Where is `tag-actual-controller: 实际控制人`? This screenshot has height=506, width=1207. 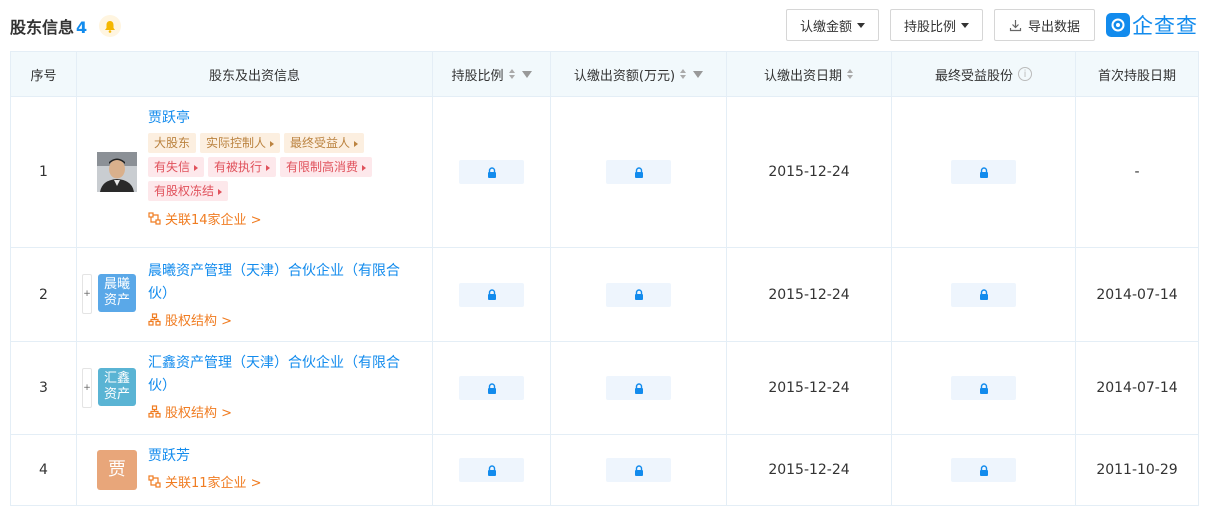
tag-actual-controller: 实际控制人 is located at coordinates (240, 143).